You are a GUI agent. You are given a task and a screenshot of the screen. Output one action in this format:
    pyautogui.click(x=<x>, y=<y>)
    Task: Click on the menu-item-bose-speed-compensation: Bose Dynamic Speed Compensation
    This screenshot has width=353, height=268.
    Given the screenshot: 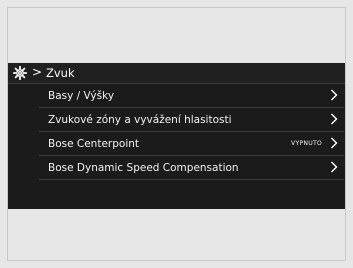 What is the action you would take?
    pyautogui.click(x=191, y=168)
    